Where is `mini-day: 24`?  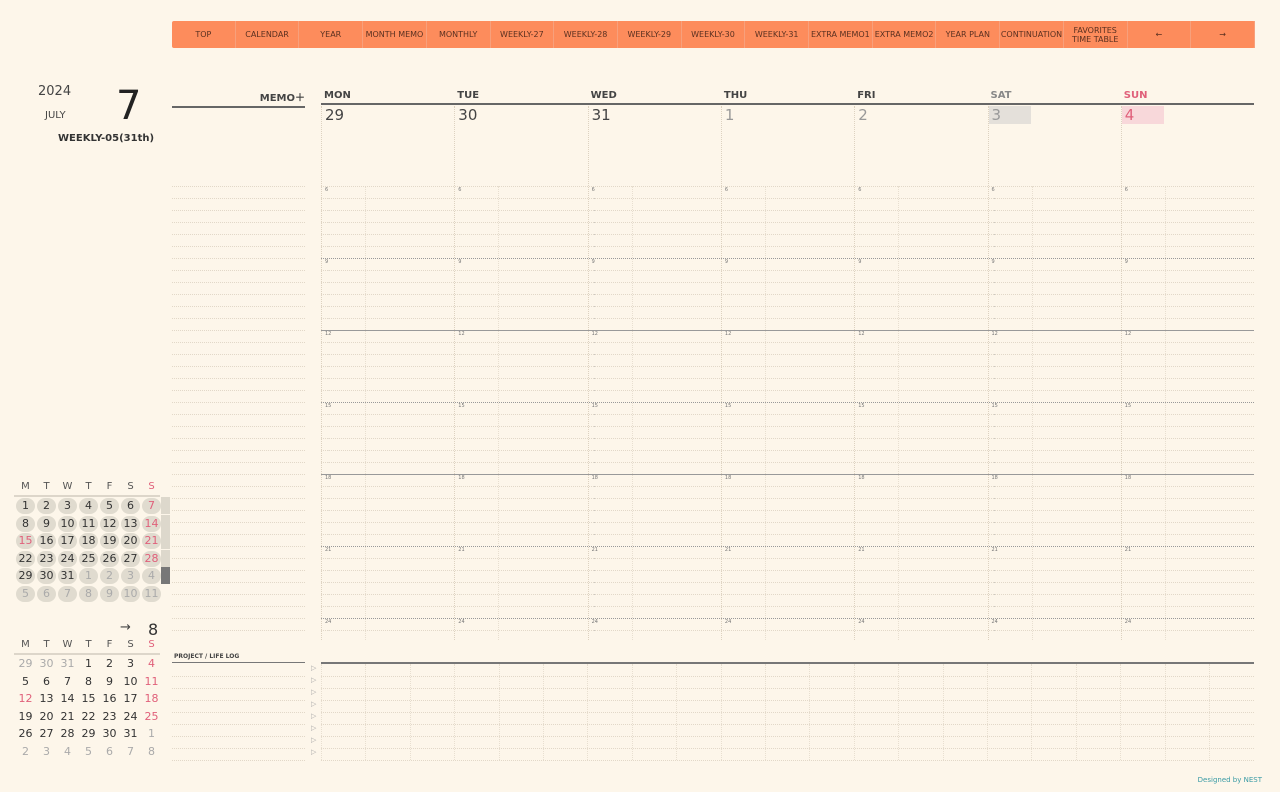 mini-day: 24 is located at coordinates (130, 717).